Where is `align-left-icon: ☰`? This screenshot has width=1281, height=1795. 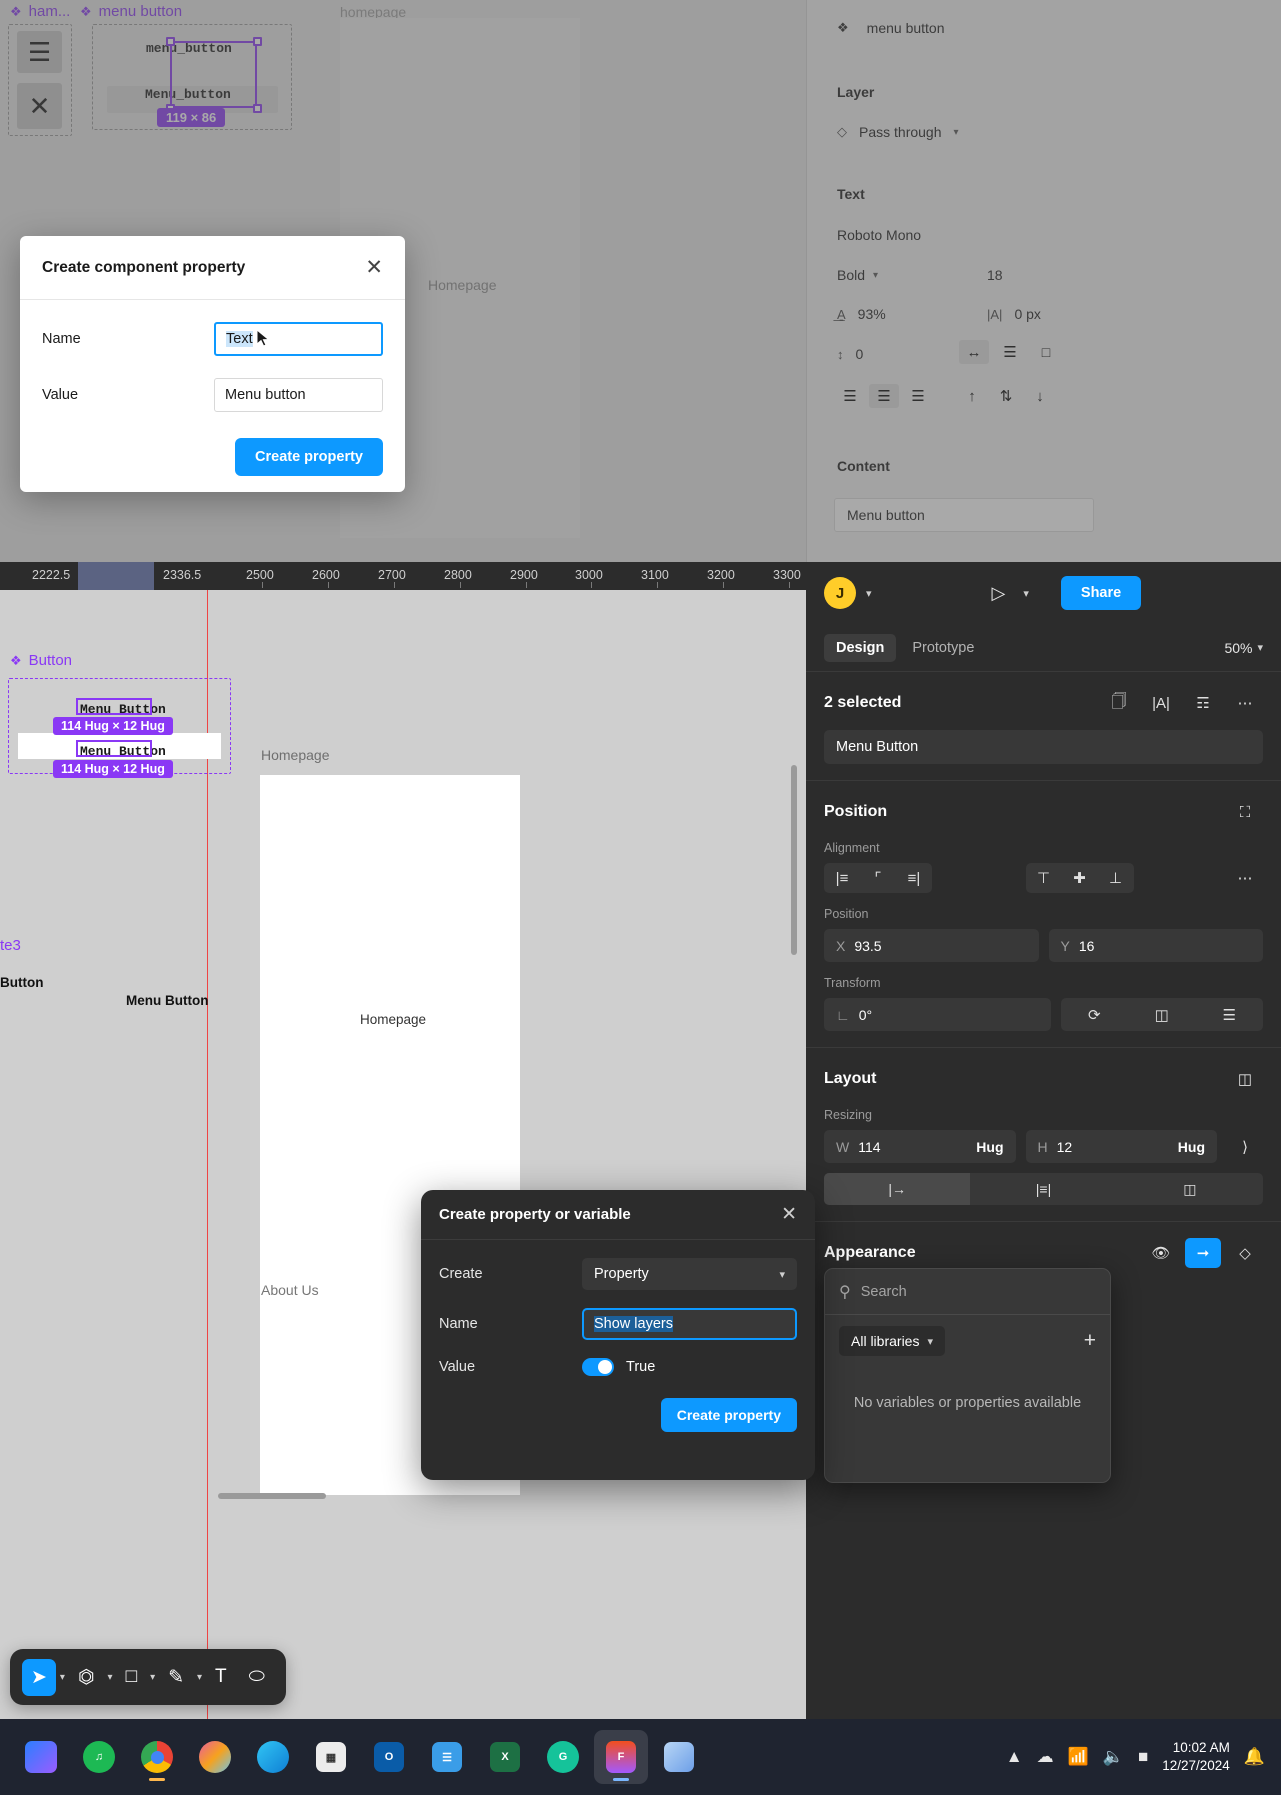 align-left-icon: ☰ is located at coordinates (850, 396).